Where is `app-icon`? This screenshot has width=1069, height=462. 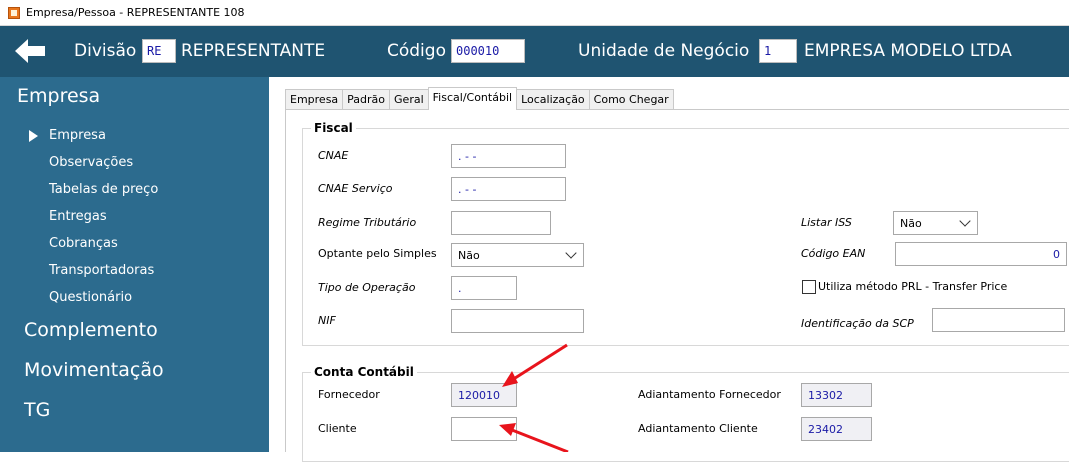 app-icon is located at coordinates (14, 12).